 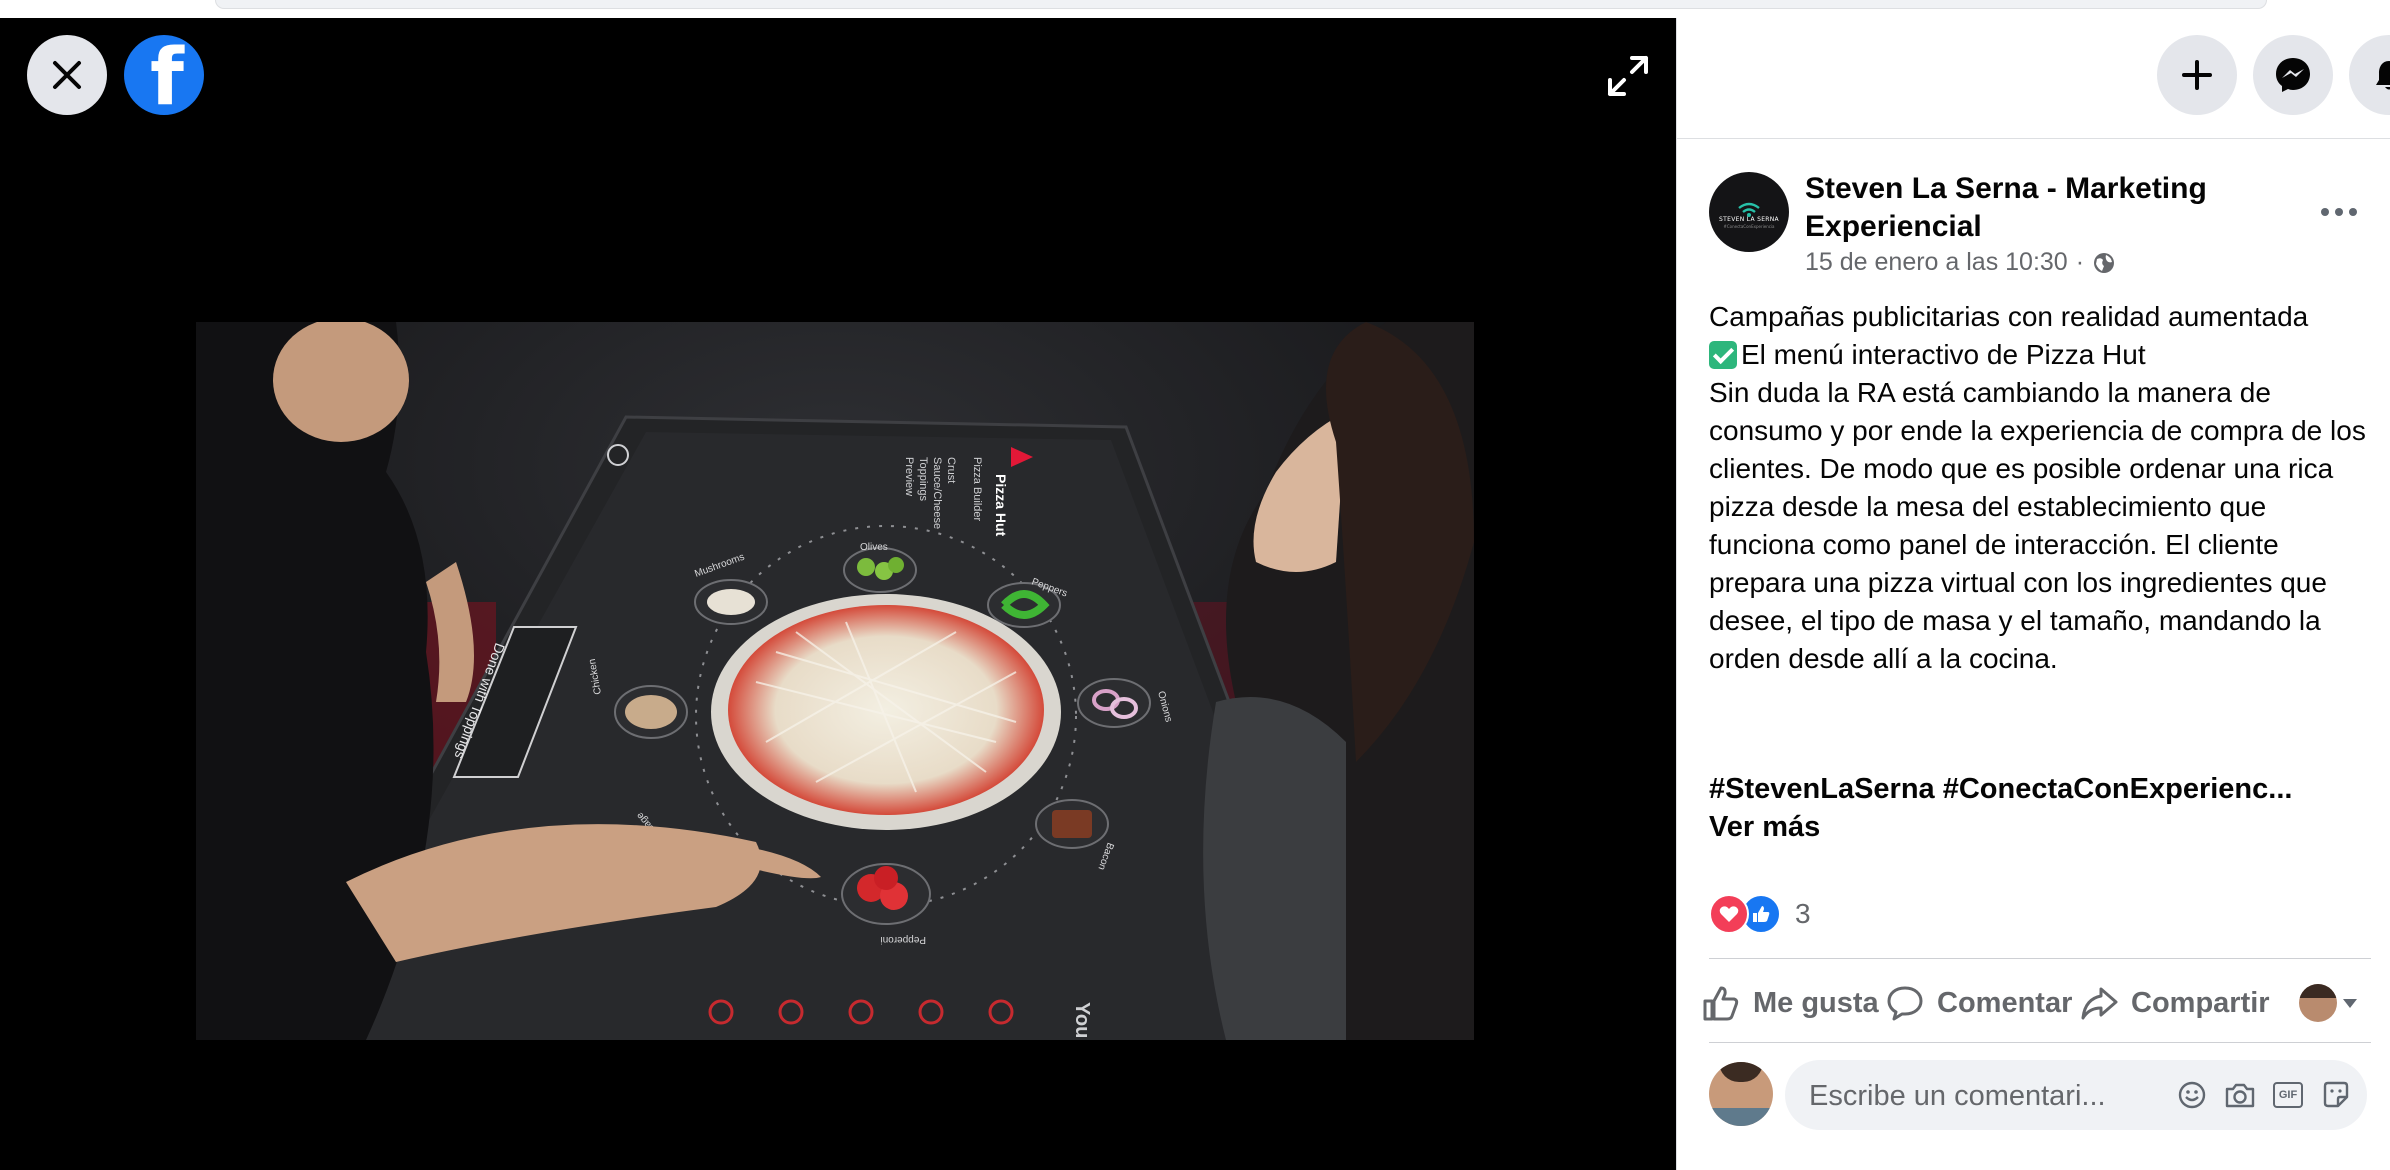 What do you see at coordinates (2099, 1003) in the screenshot?
I see `share-icon` at bounding box center [2099, 1003].